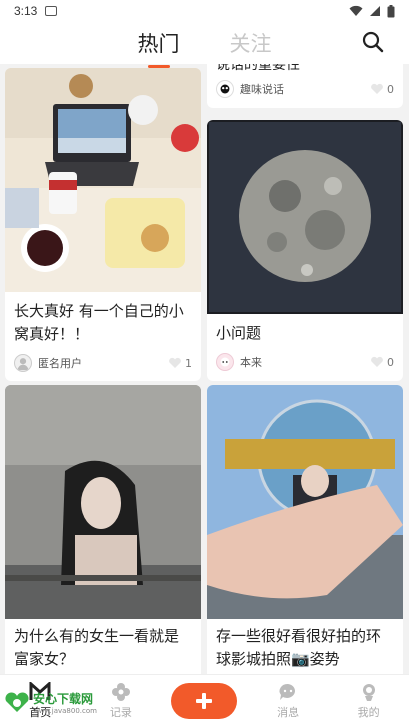  I want to click on card-author: 趣味说话, so click(262, 89).